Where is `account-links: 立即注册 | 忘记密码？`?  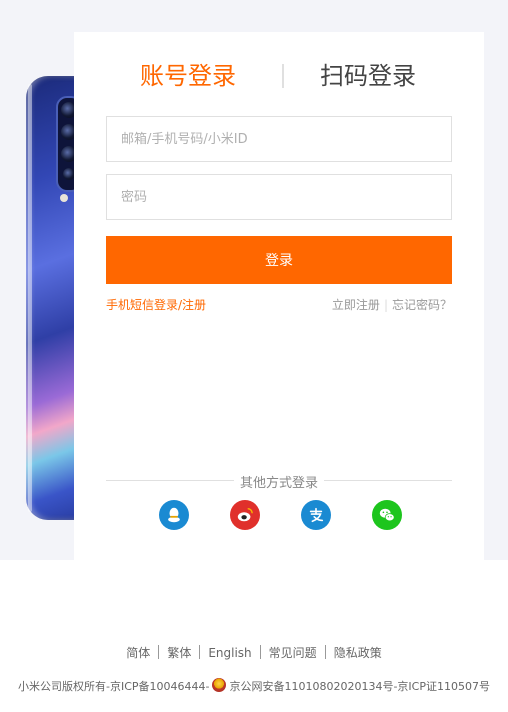
account-links: 立即注册 | 忘记密码？ is located at coordinates (392, 304).